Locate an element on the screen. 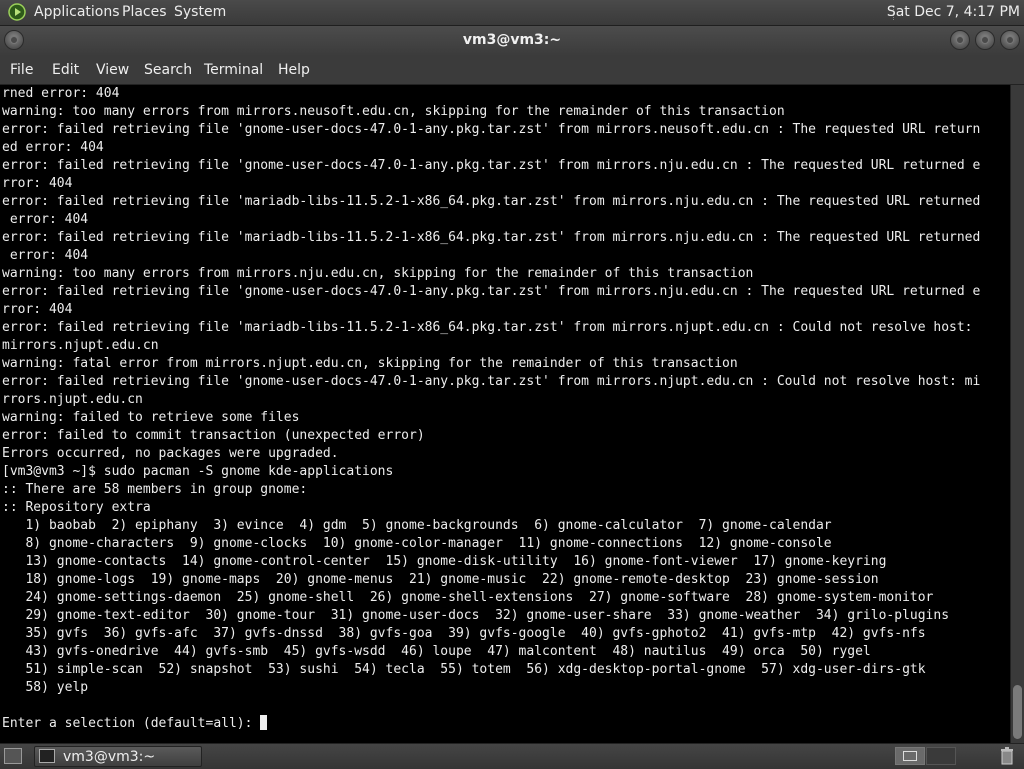 The width and height of the screenshot is (1024, 769). minimize-button is located at coordinates (960, 40).